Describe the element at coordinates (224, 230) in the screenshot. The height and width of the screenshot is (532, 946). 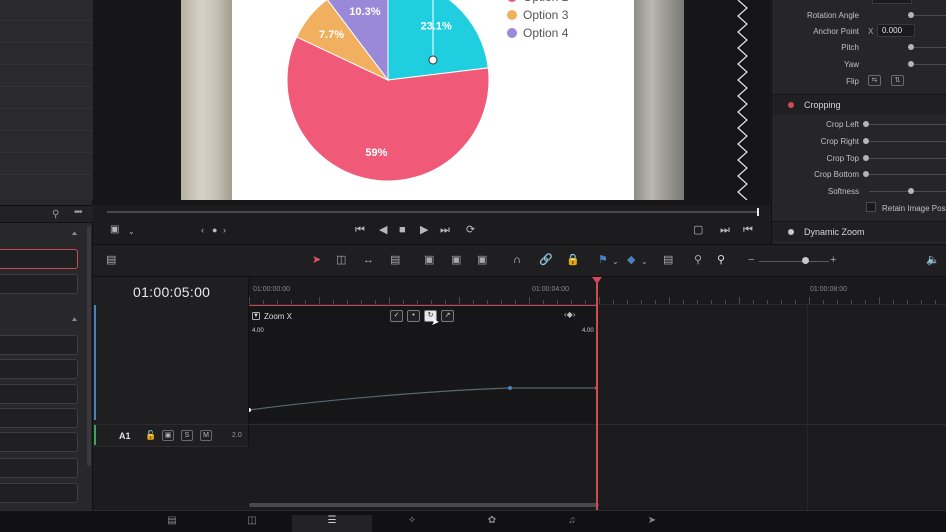
I see `jog-right-icon: ›` at that location.